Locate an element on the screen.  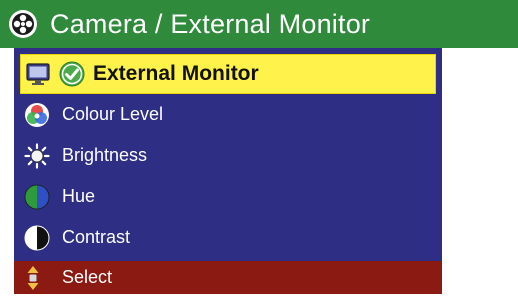
window-title: Camera / External Monitor is located at coordinates (210, 23).